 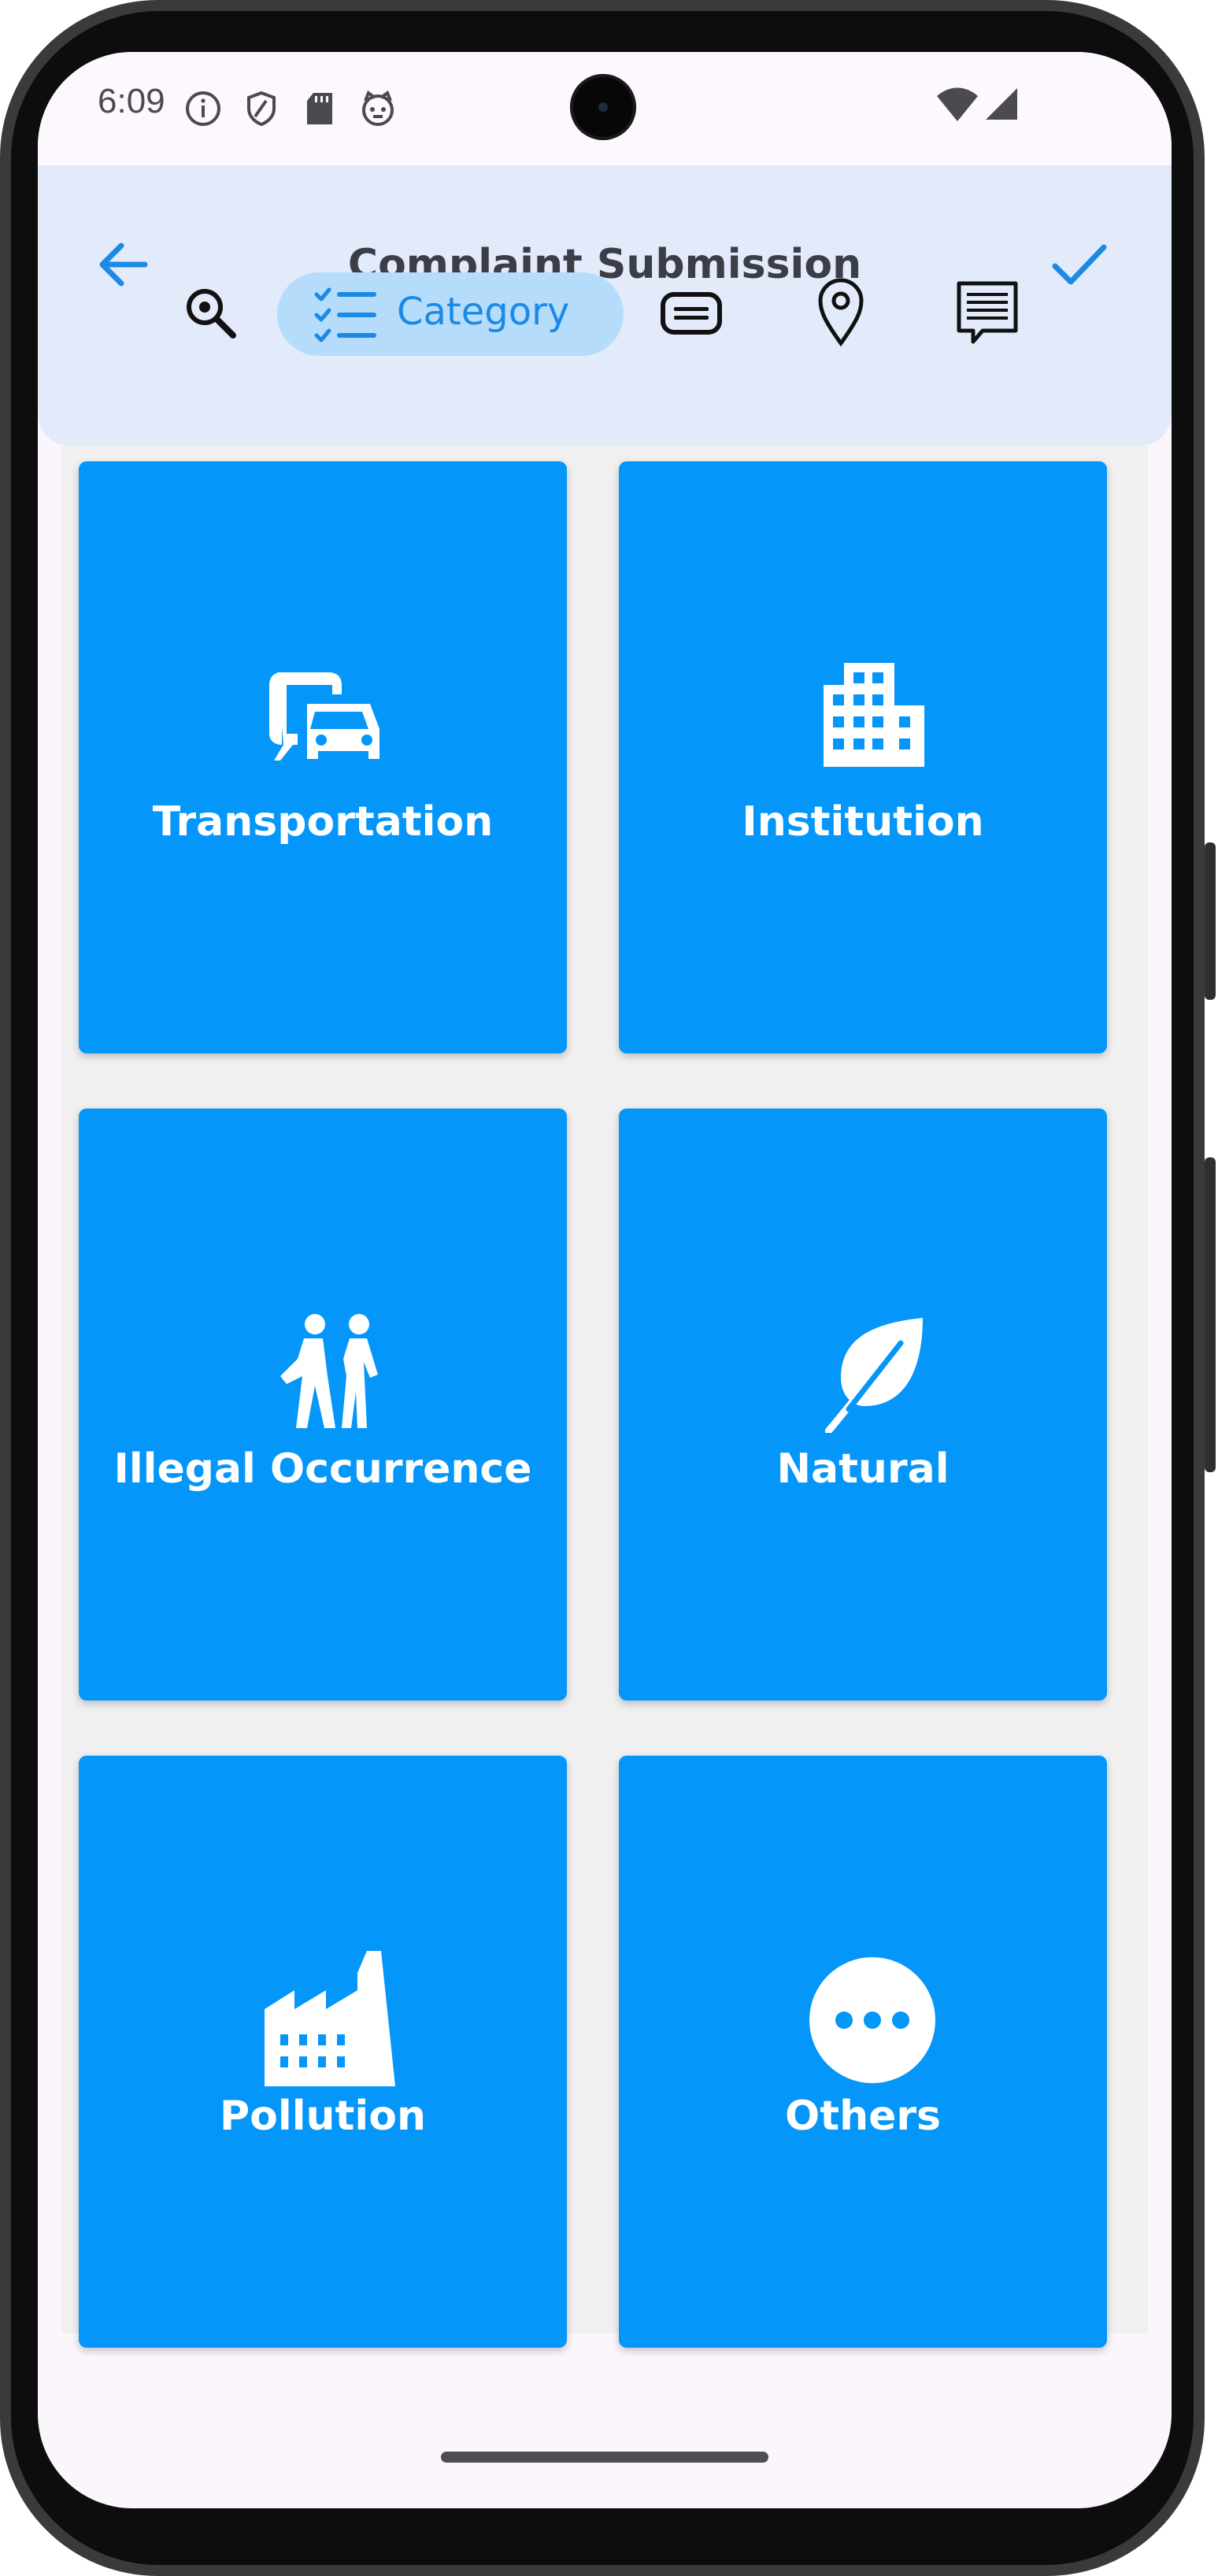 What do you see at coordinates (319, 108) in the screenshot?
I see `sd-card-icon` at bounding box center [319, 108].